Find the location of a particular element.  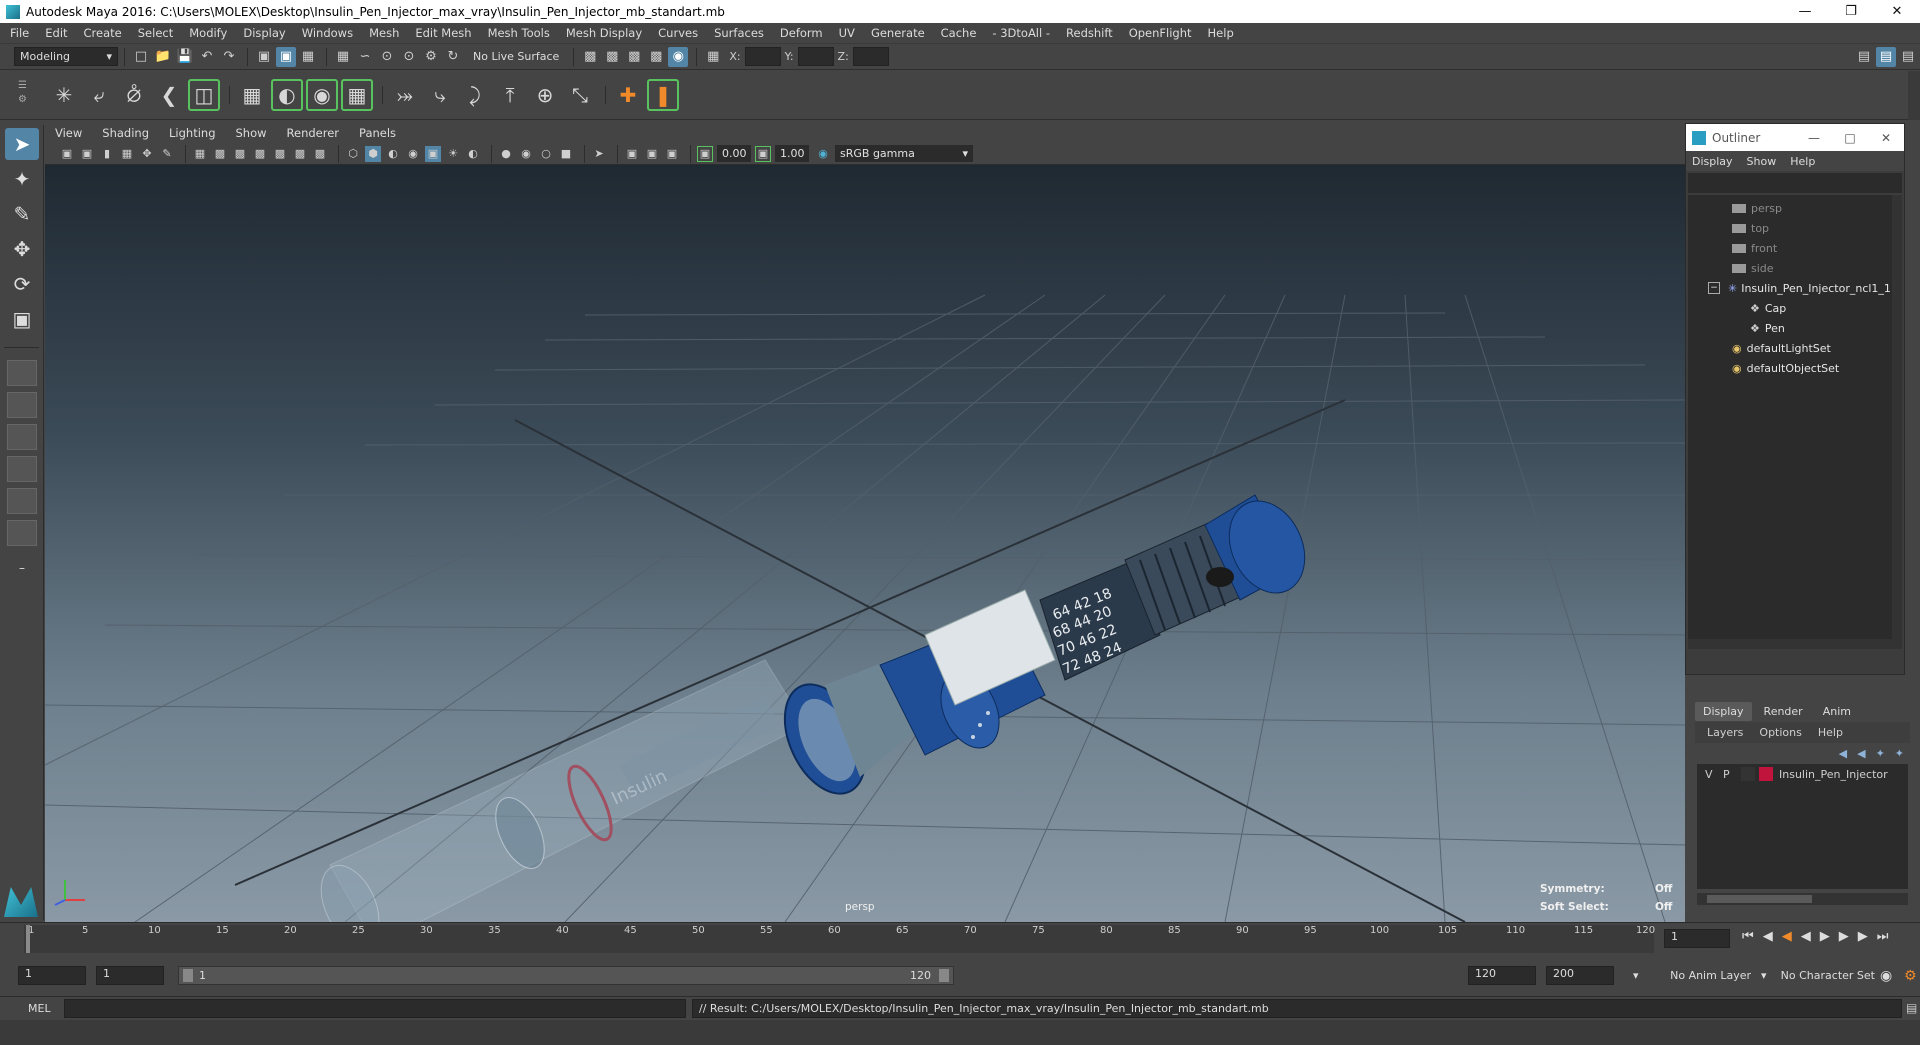

tab-anim: Anim is located at coordinates (1837, 711).